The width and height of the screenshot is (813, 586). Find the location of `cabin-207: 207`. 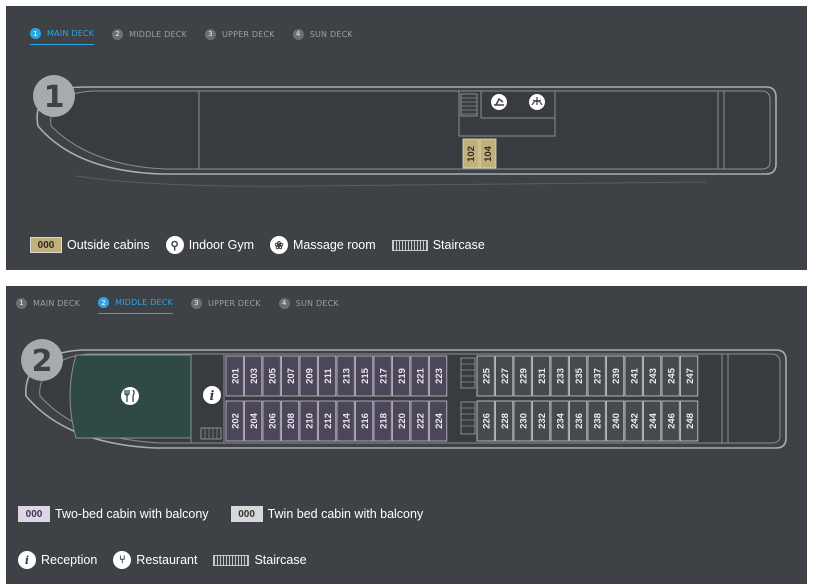

cabin-207: 207 is located at coordinates (290, 376).